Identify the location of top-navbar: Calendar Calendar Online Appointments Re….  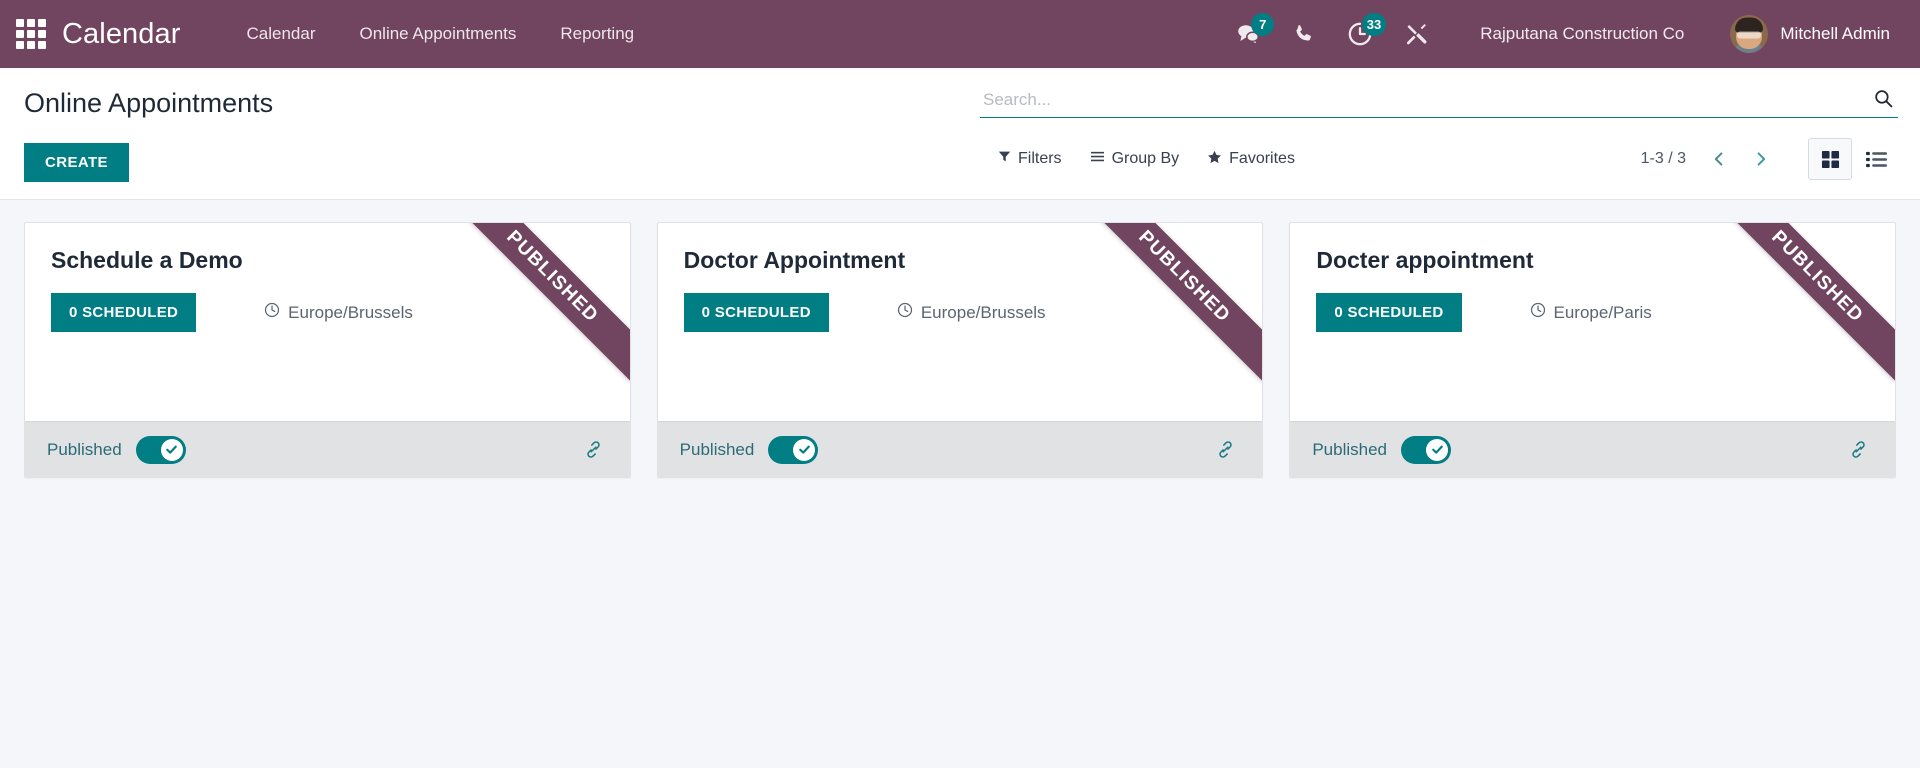
(960, 34).